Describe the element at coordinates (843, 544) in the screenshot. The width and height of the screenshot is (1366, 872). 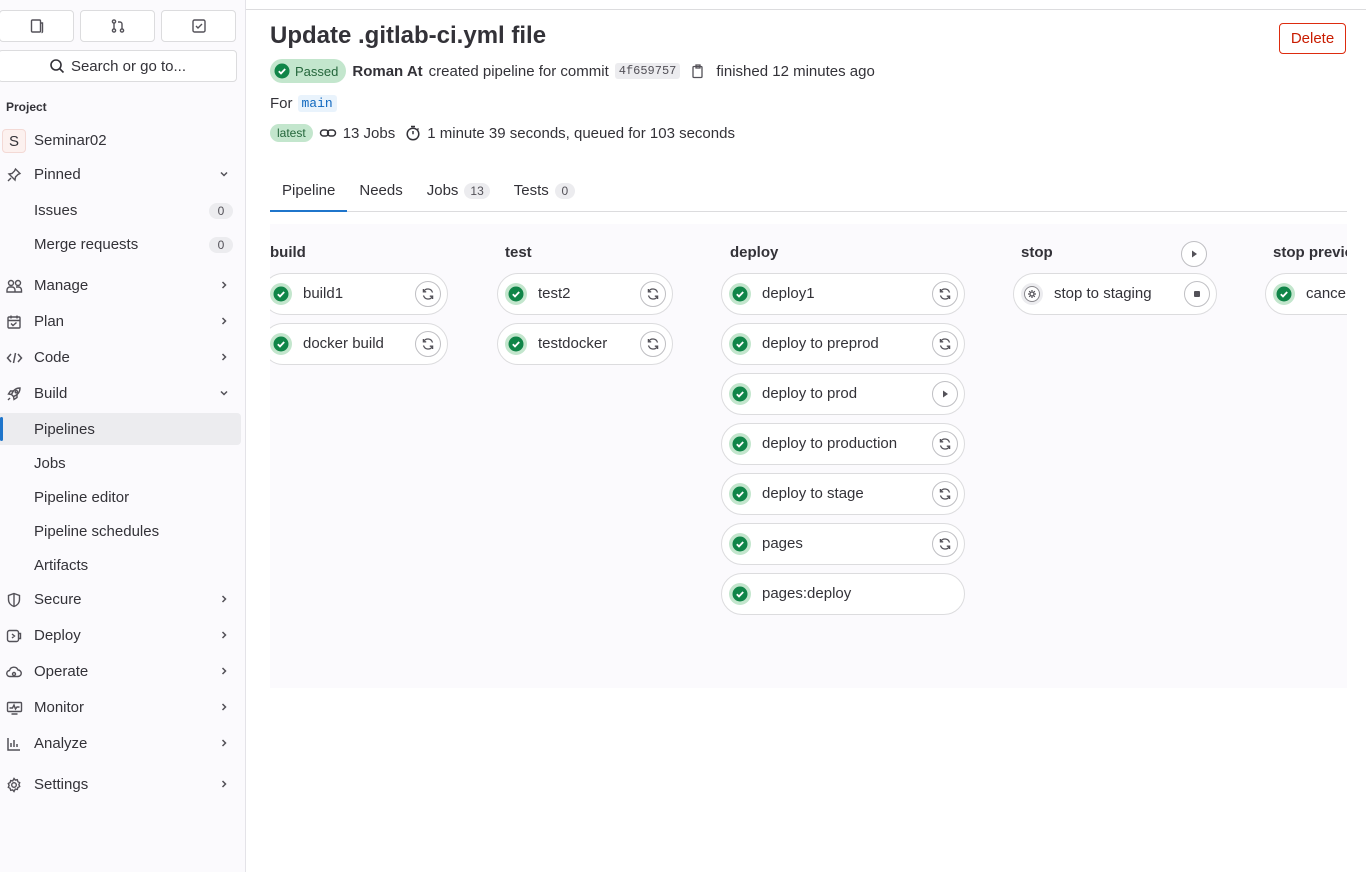
I see `job-pages: pages` at that location.